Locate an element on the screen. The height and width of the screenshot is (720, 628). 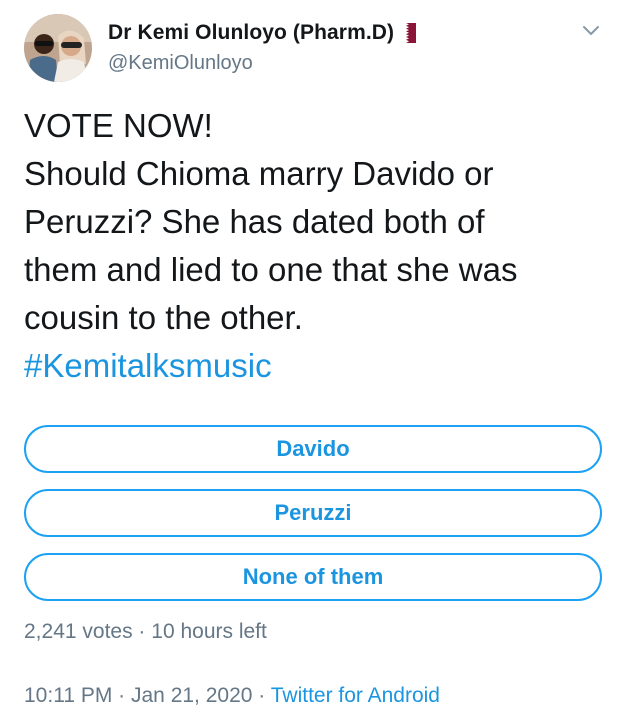
display-name: Dr Kemi Olunloyo (Pharm.D) is located at coordinates (251, 33).